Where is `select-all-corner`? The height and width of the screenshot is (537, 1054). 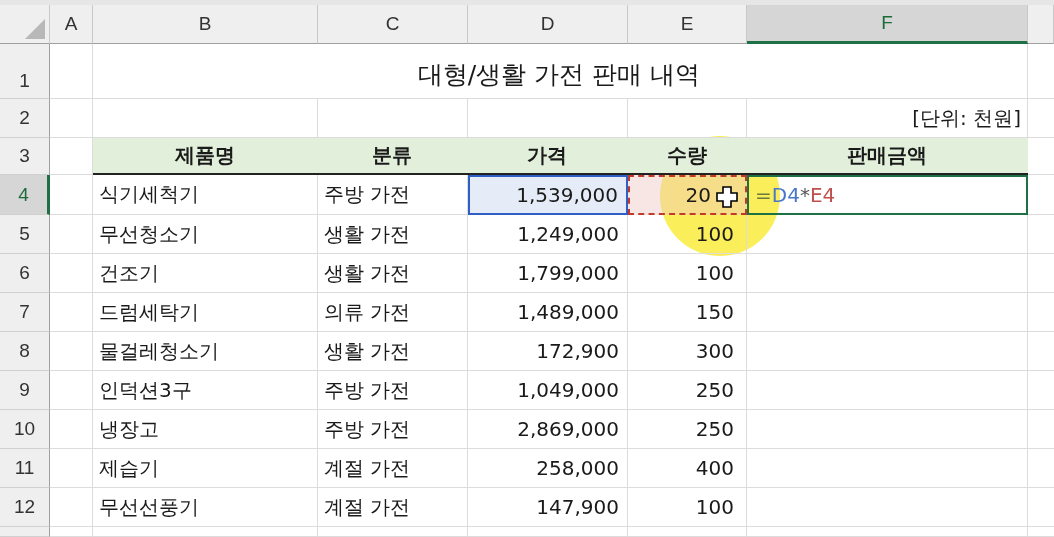
select-all-corner is located at coordinates (25, 24).